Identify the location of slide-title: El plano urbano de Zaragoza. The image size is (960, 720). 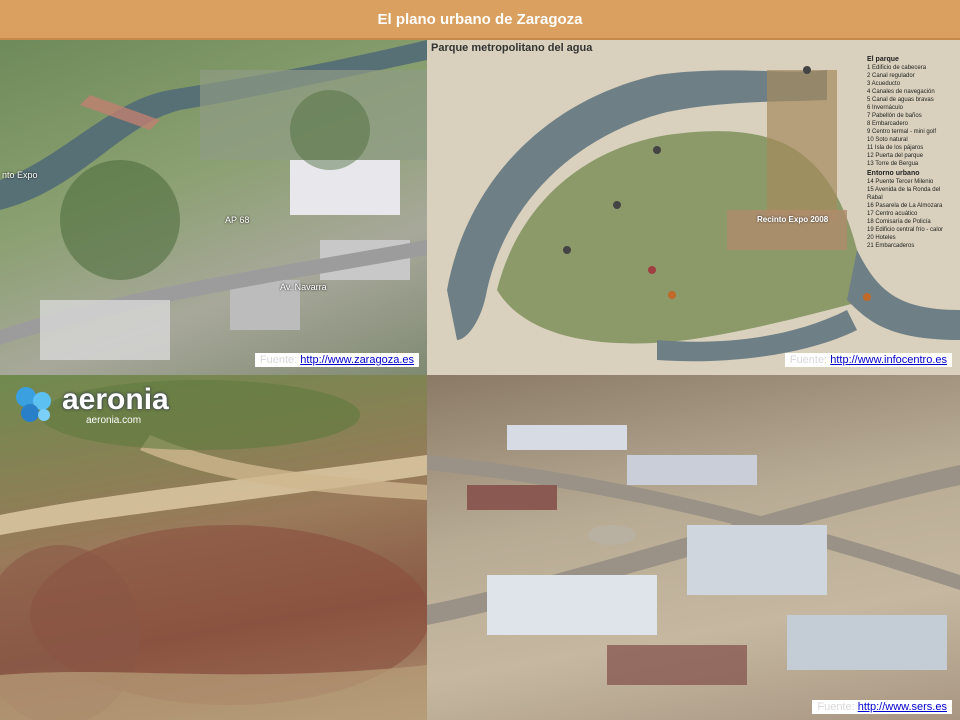
(480, 19).